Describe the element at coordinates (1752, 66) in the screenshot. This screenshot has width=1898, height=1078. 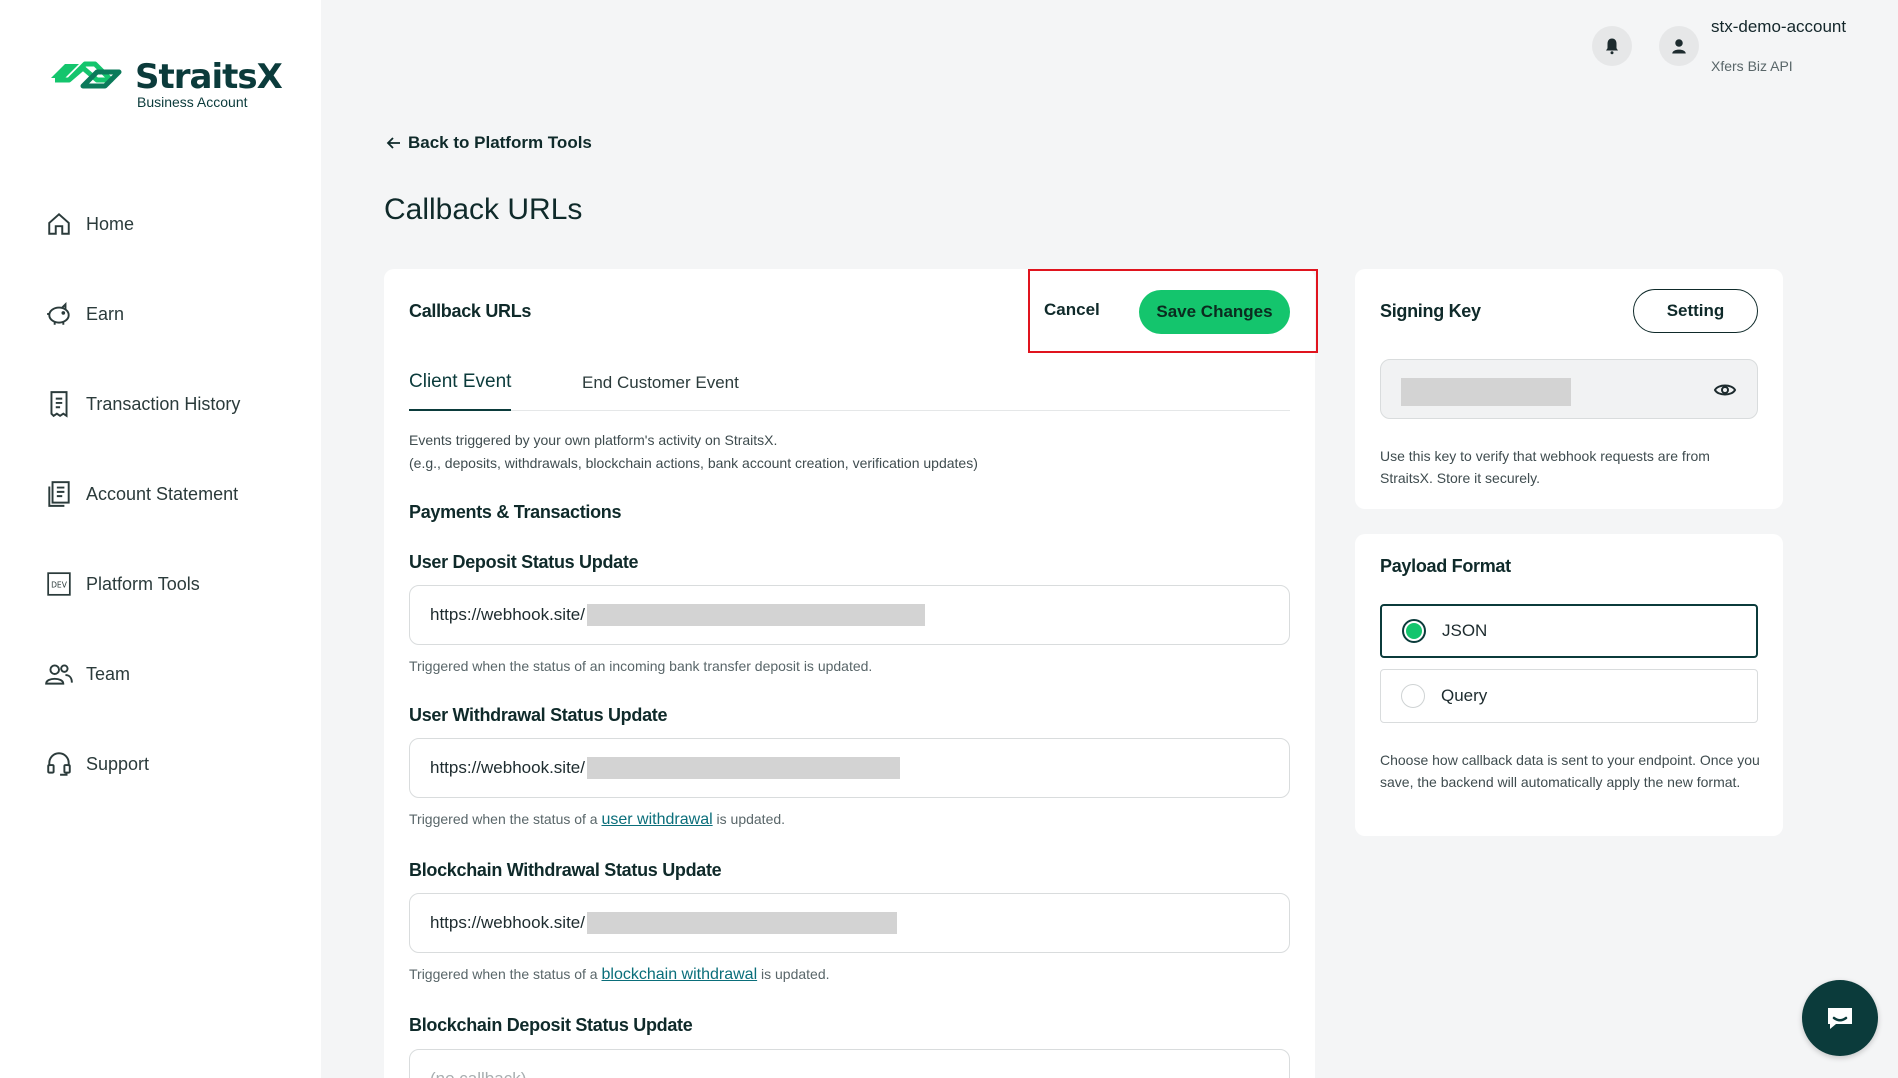
I see `account-org: Xfers Biz API` at that location.